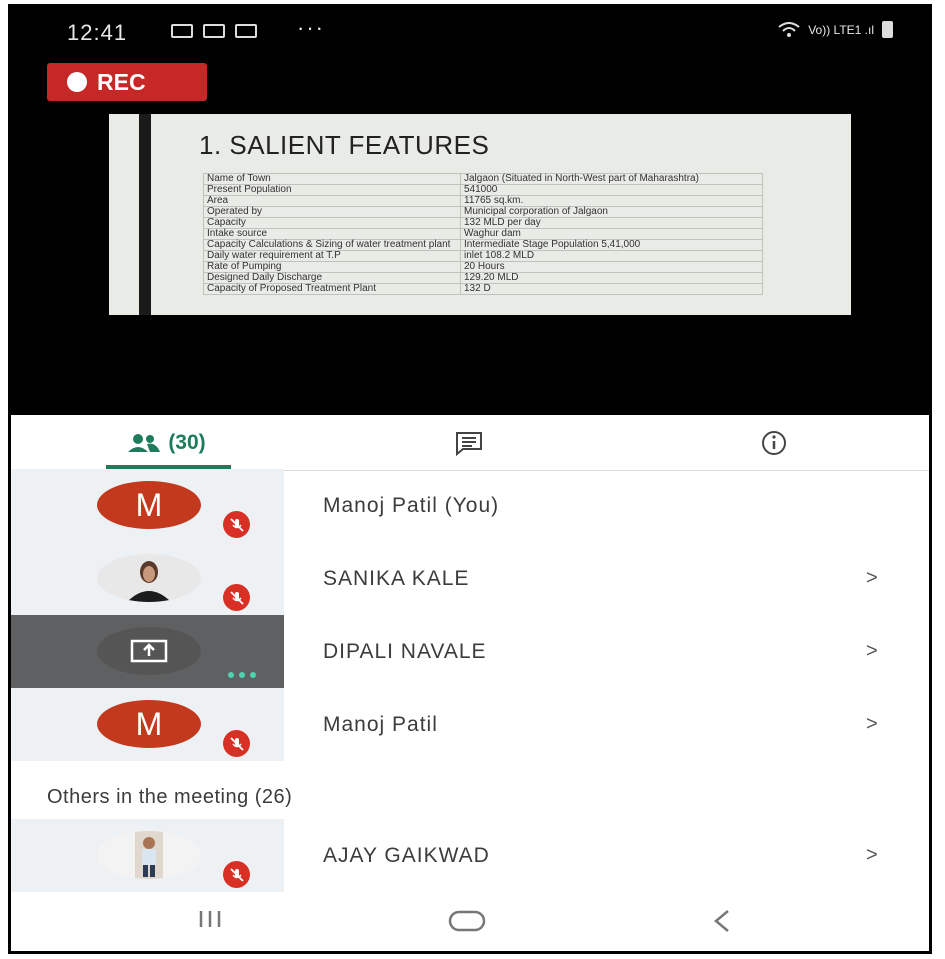 The image size is (945, 959). I want to click on tab-info, so click(774, 442).